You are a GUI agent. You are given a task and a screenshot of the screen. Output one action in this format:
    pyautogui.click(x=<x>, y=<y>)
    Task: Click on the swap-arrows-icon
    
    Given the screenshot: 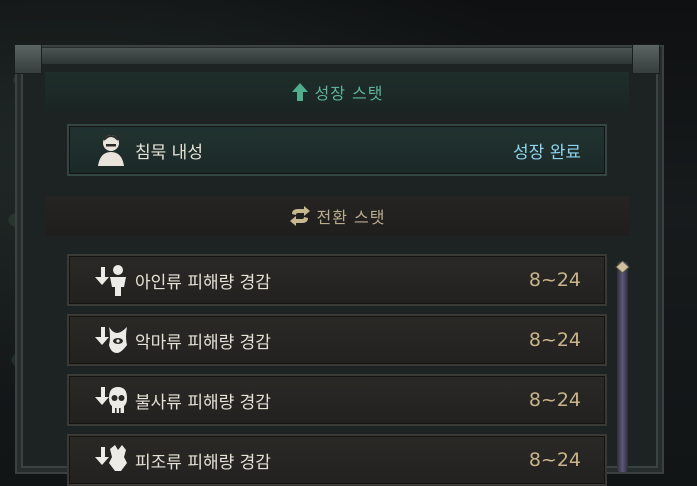 What is the action you would take?
    pyautogui.click(x=300, y=216)
    